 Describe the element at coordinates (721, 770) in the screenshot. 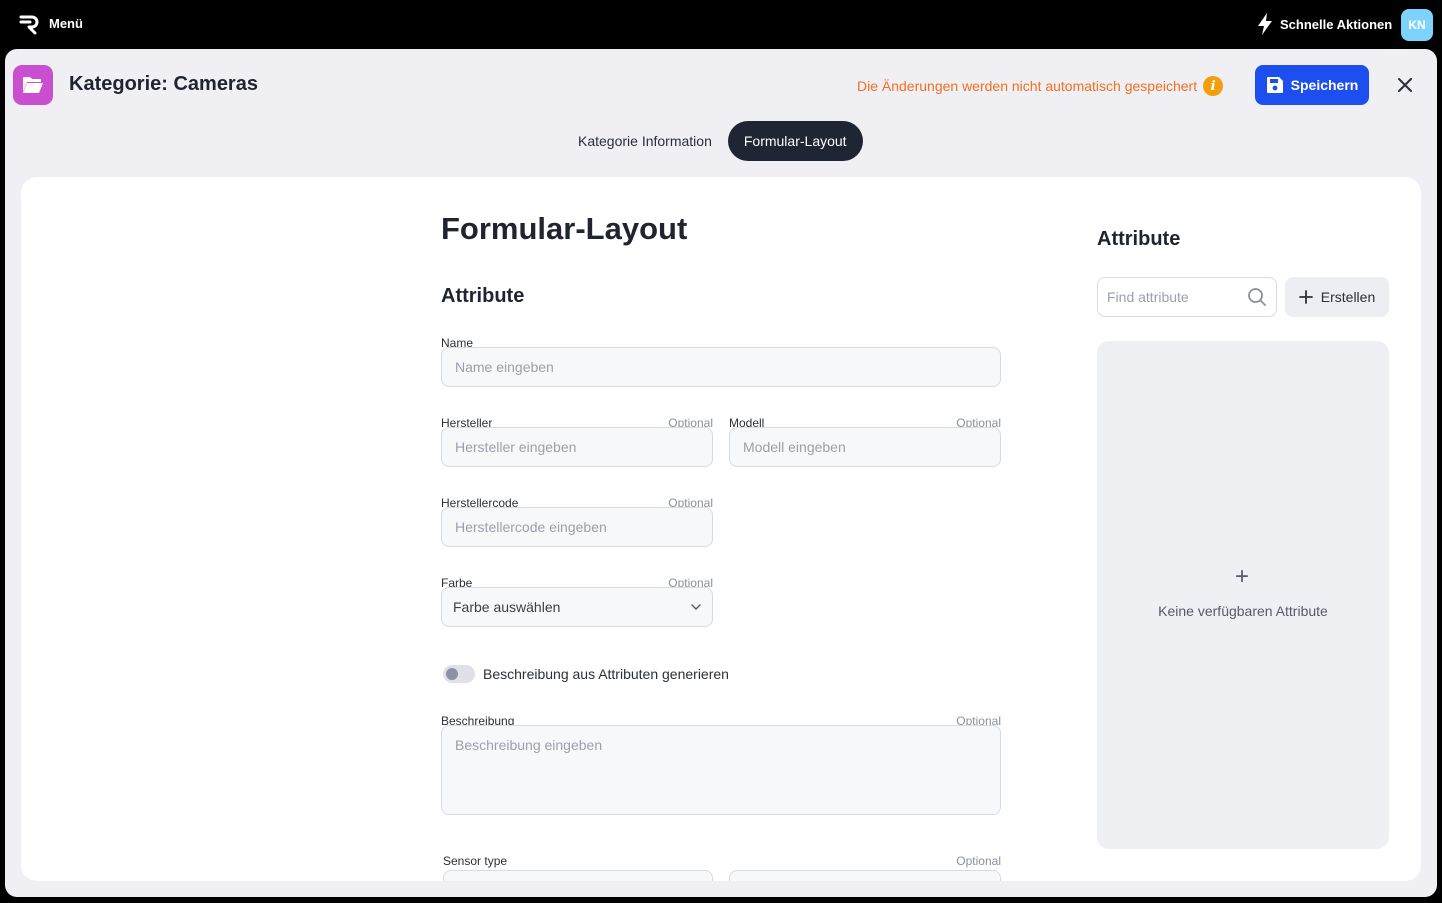

I see `beschreibung-textarea: Beschreibung eingeben` at that location.